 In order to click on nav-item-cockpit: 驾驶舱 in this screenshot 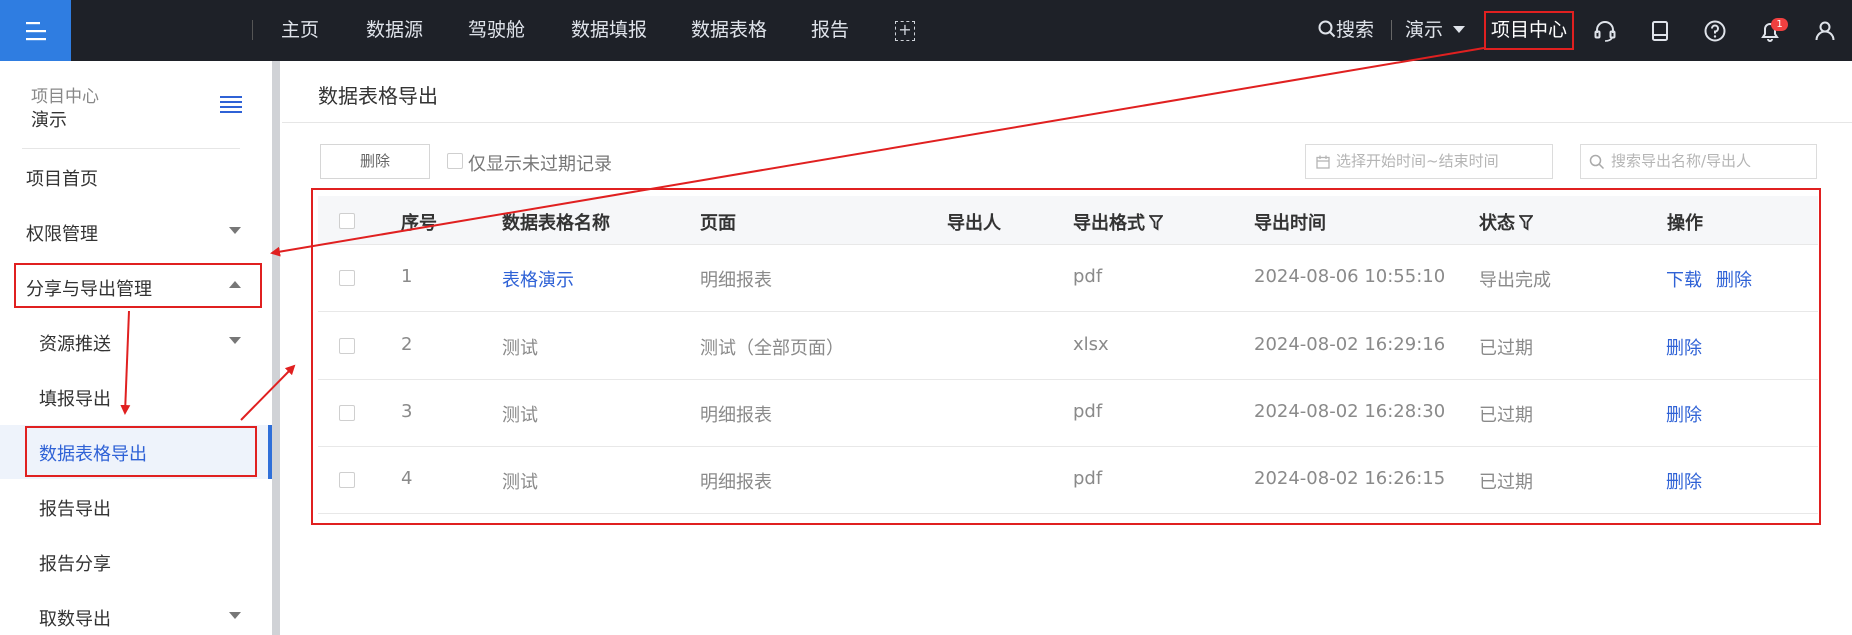, I will do `click(496, 30)`.